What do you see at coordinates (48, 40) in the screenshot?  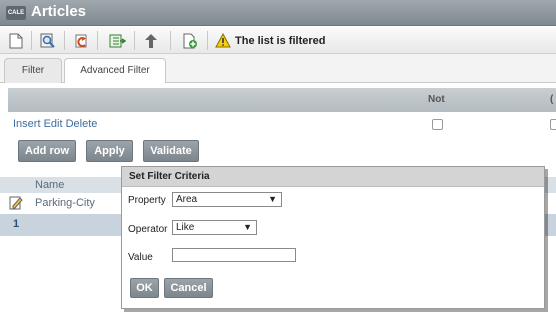 I see `search-icon` at bounding box center [48, 40].